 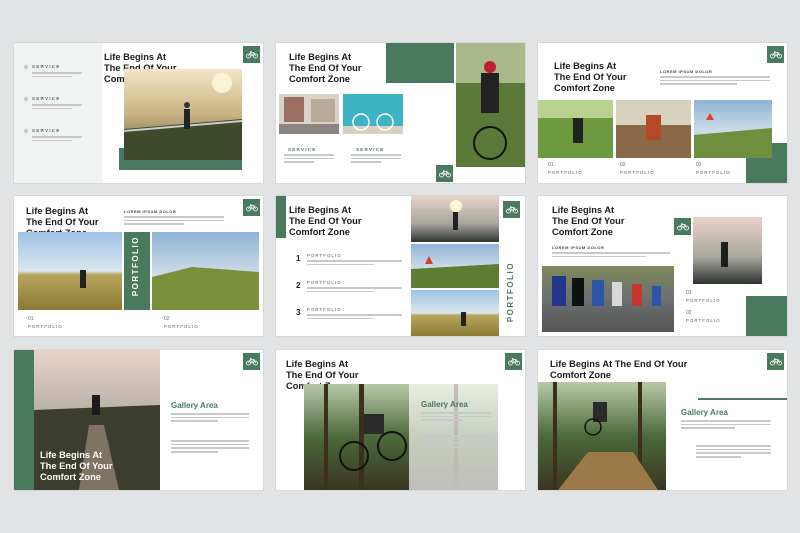 I want to click on road-cyclist-photo, so click(x=490, y=105).